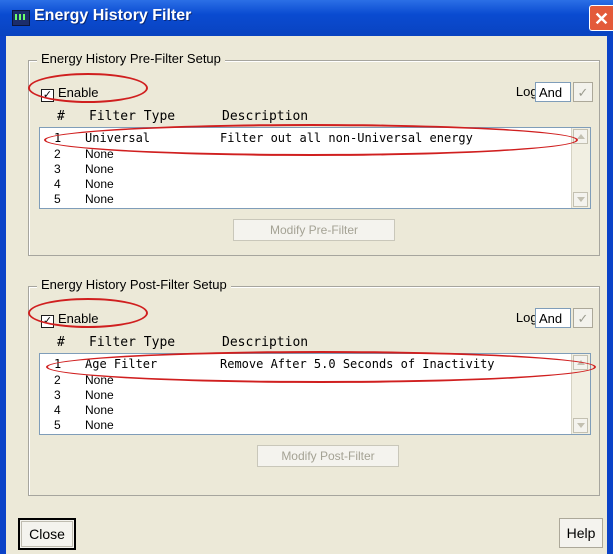 The height and width of the screenshot is (554, 613). Describe the element at coordinates (553, 92) in the screenshot. I see `pre-logic-select: And` at that location.